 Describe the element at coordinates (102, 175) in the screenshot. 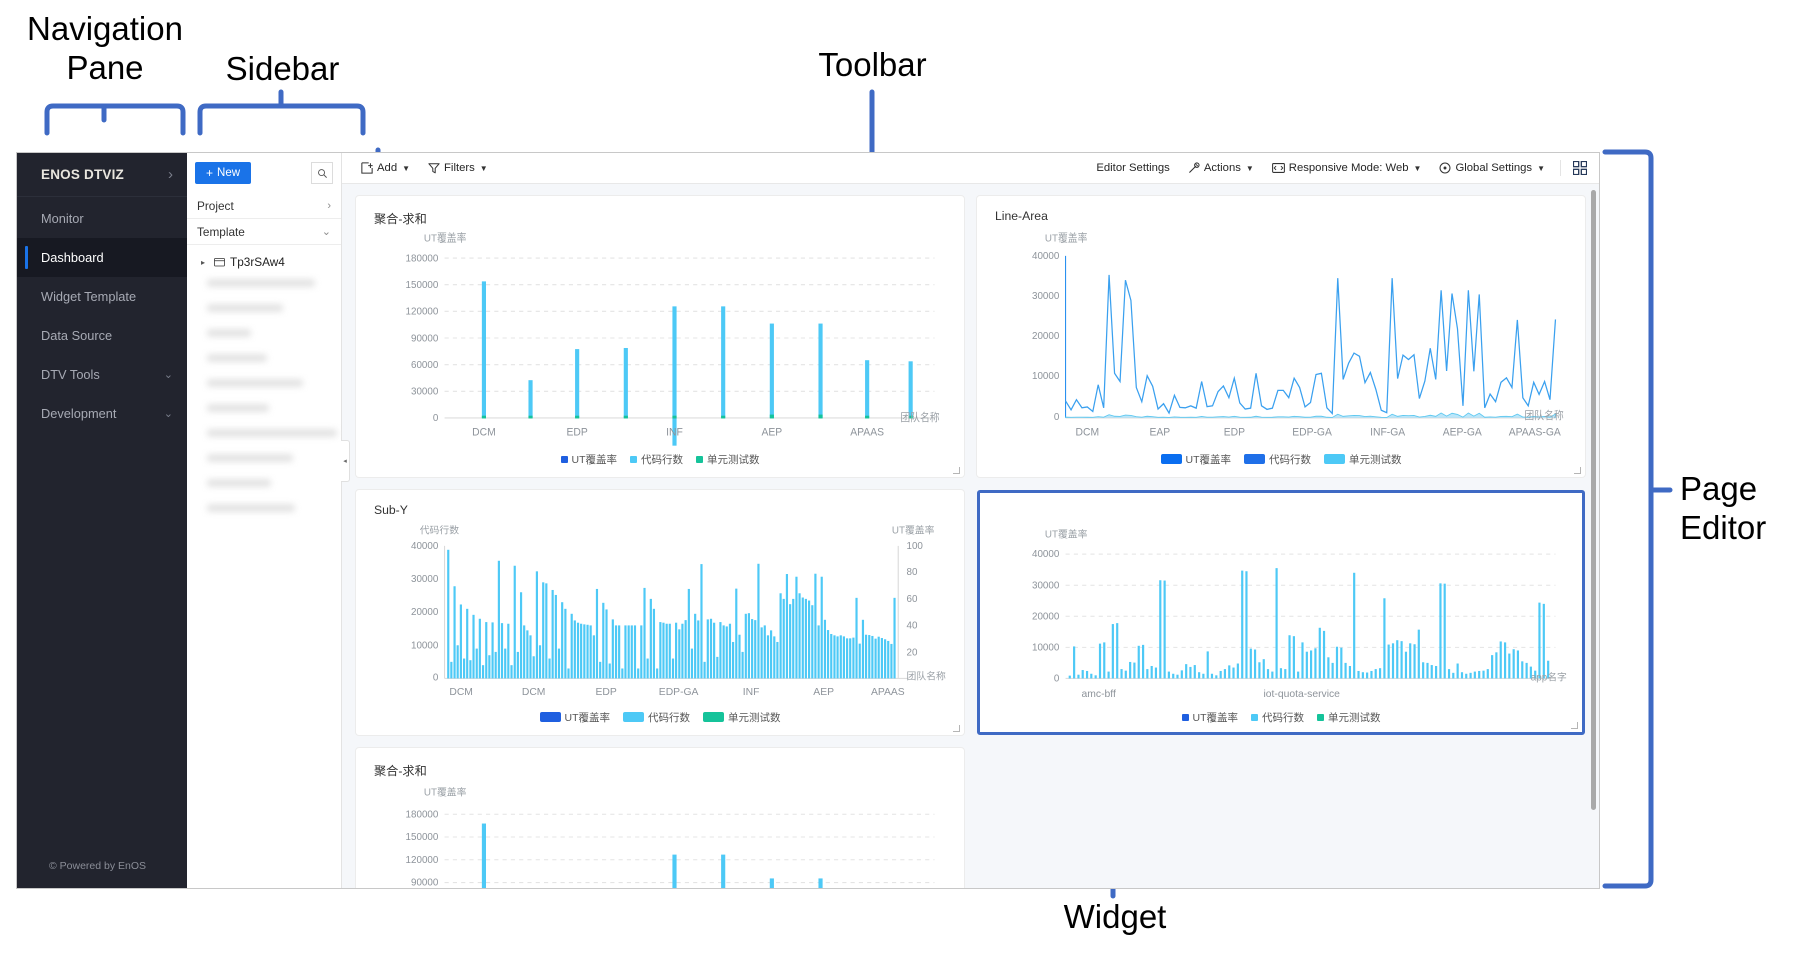

I see `nav-brand: ENOS DTVIZ ›` at that location.